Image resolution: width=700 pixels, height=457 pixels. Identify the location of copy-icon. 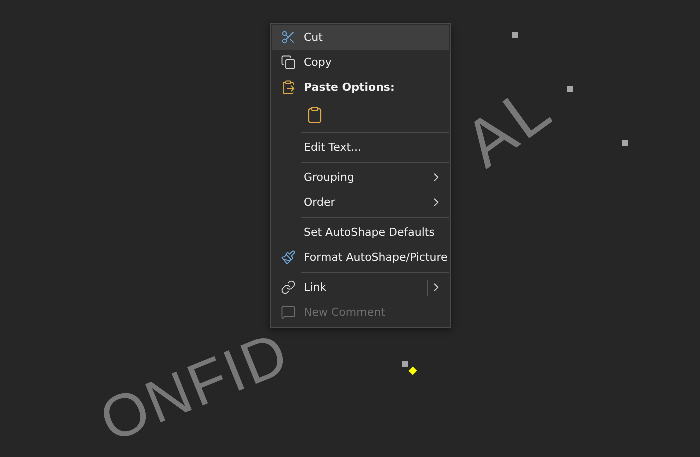
(288, 62).